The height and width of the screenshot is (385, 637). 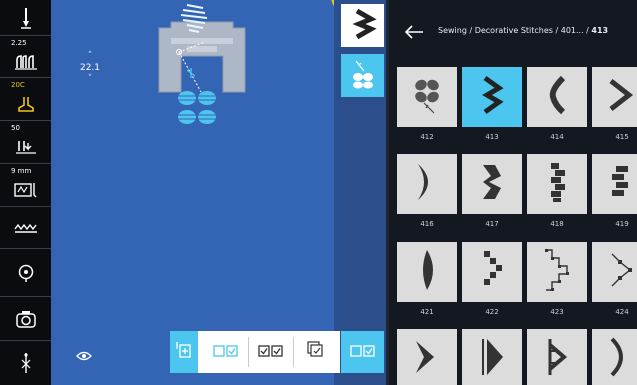 What do you see at coordinates (19, 43) in the screenshot?
I see `stitch-length-value: 2.25` at bounding box center [19, 43].